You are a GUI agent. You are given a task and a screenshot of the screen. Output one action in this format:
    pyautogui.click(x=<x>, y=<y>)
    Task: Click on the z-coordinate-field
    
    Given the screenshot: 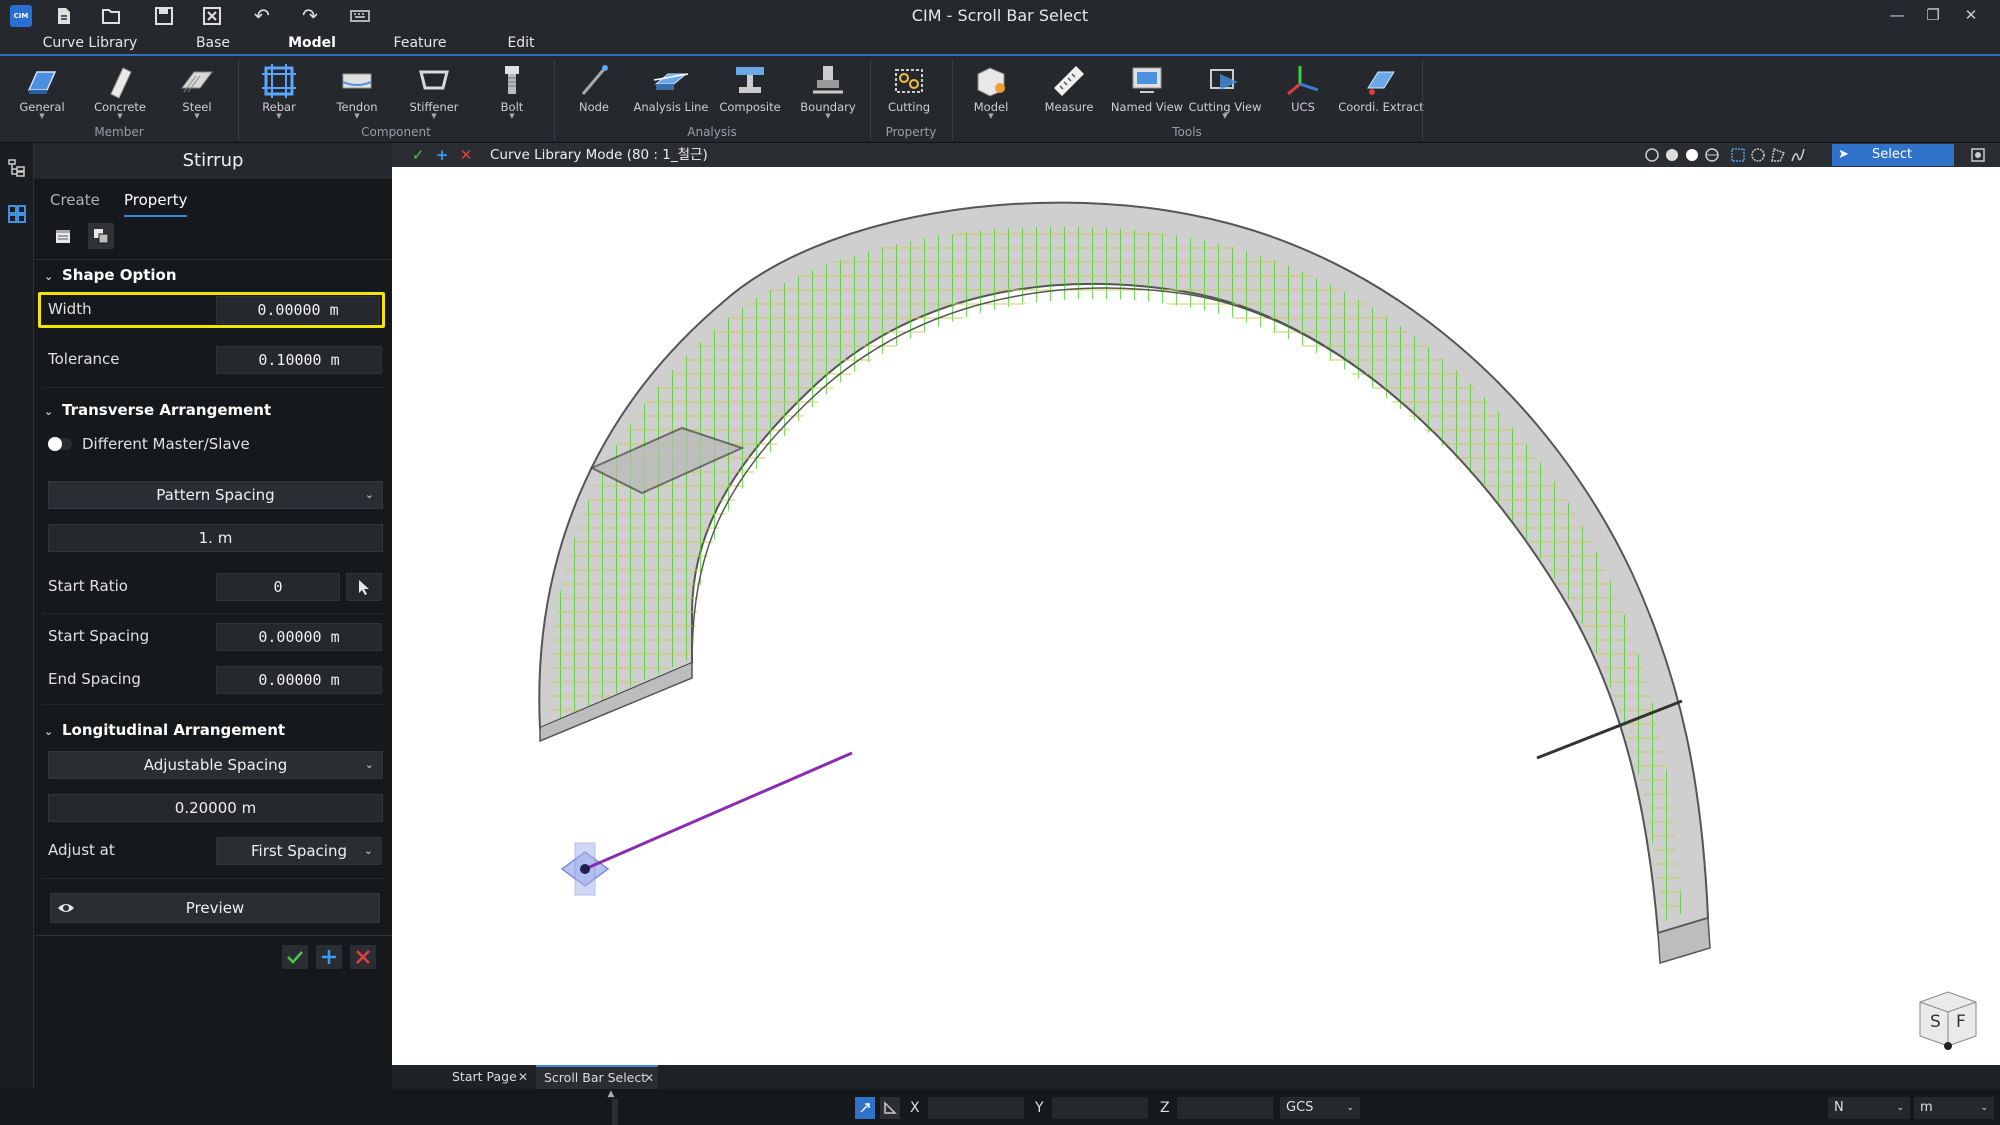 What is the action you would take?
    pyautogui.click(x=1225, y=1108)
    